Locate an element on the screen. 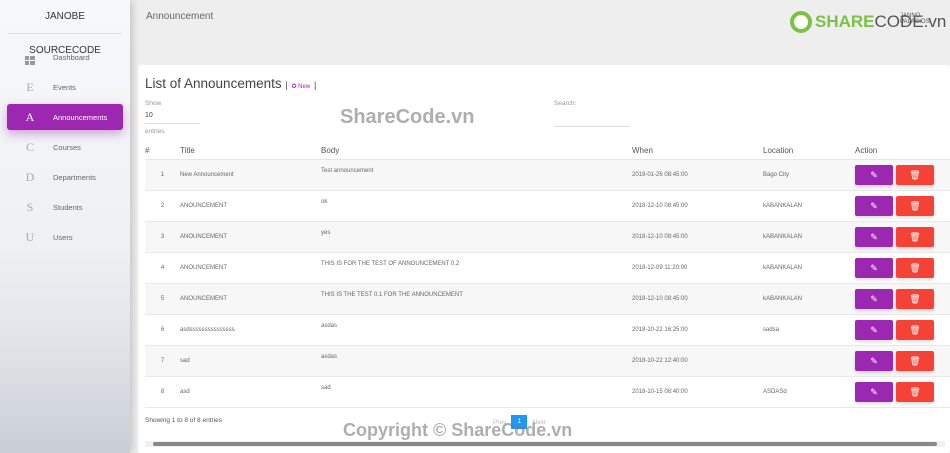 The height and width of the screenshot is (453, 950). sidebar-item-dashboard: Dashboard is located at coordinates (65, 57).